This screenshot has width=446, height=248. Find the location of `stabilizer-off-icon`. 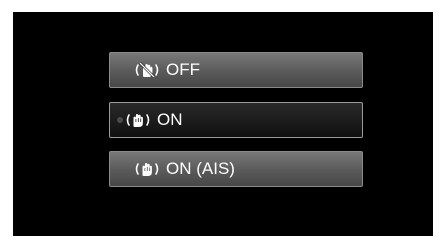

stabilizer-off-icon is located at coordinates (147, 70).